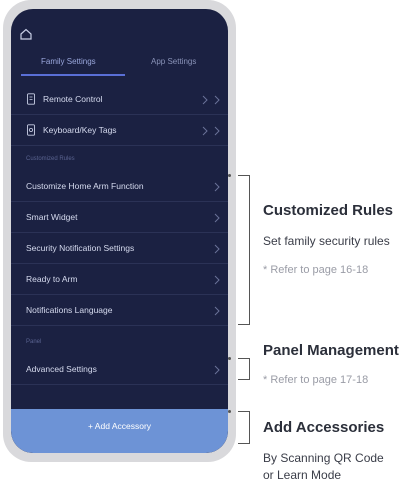 The image size is (420, 486). What do you see at coordinates (85, 186) in the screenshot?
I see `row-label: Customize Home Arm Function` at bounding box center [85, 186].